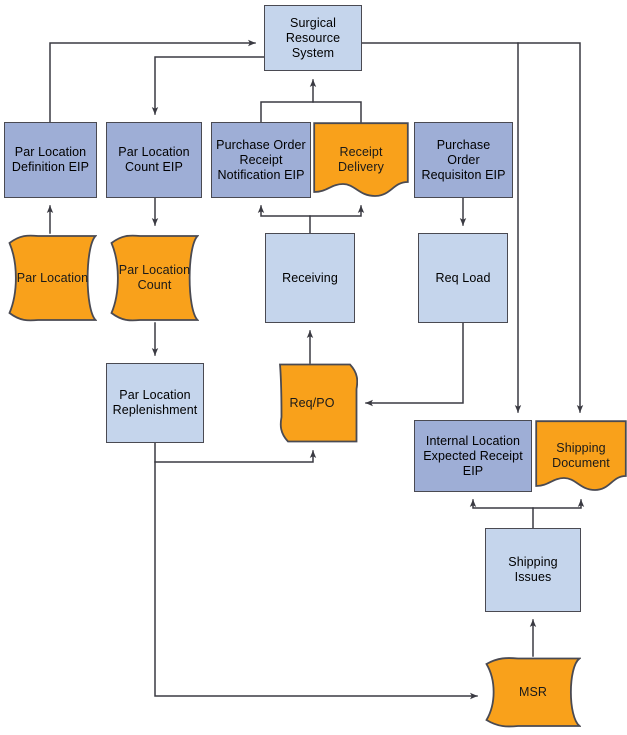  I want to click on node-receiving: Receiving, so click(310, 278).